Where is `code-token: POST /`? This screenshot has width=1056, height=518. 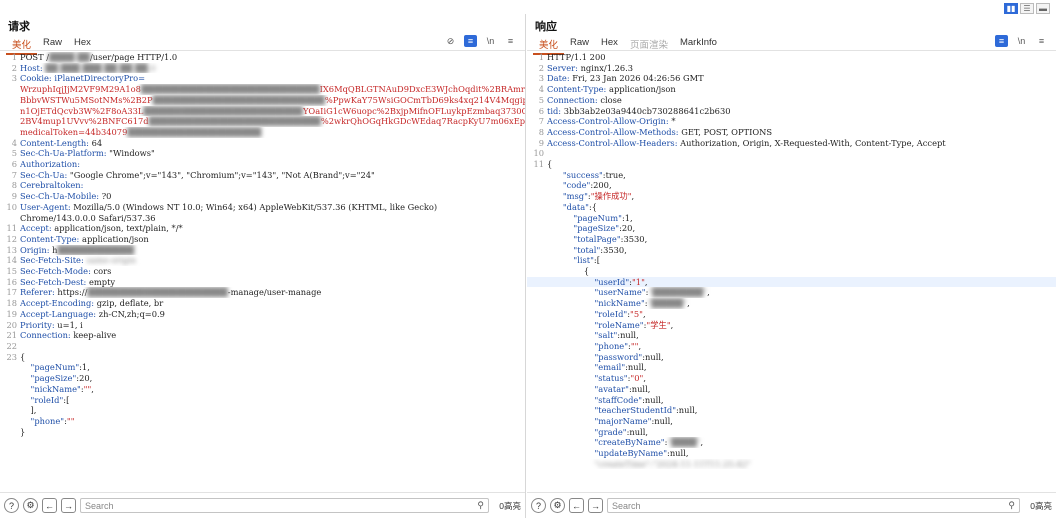
code-token: POST / is located at coordinates (35, 57).